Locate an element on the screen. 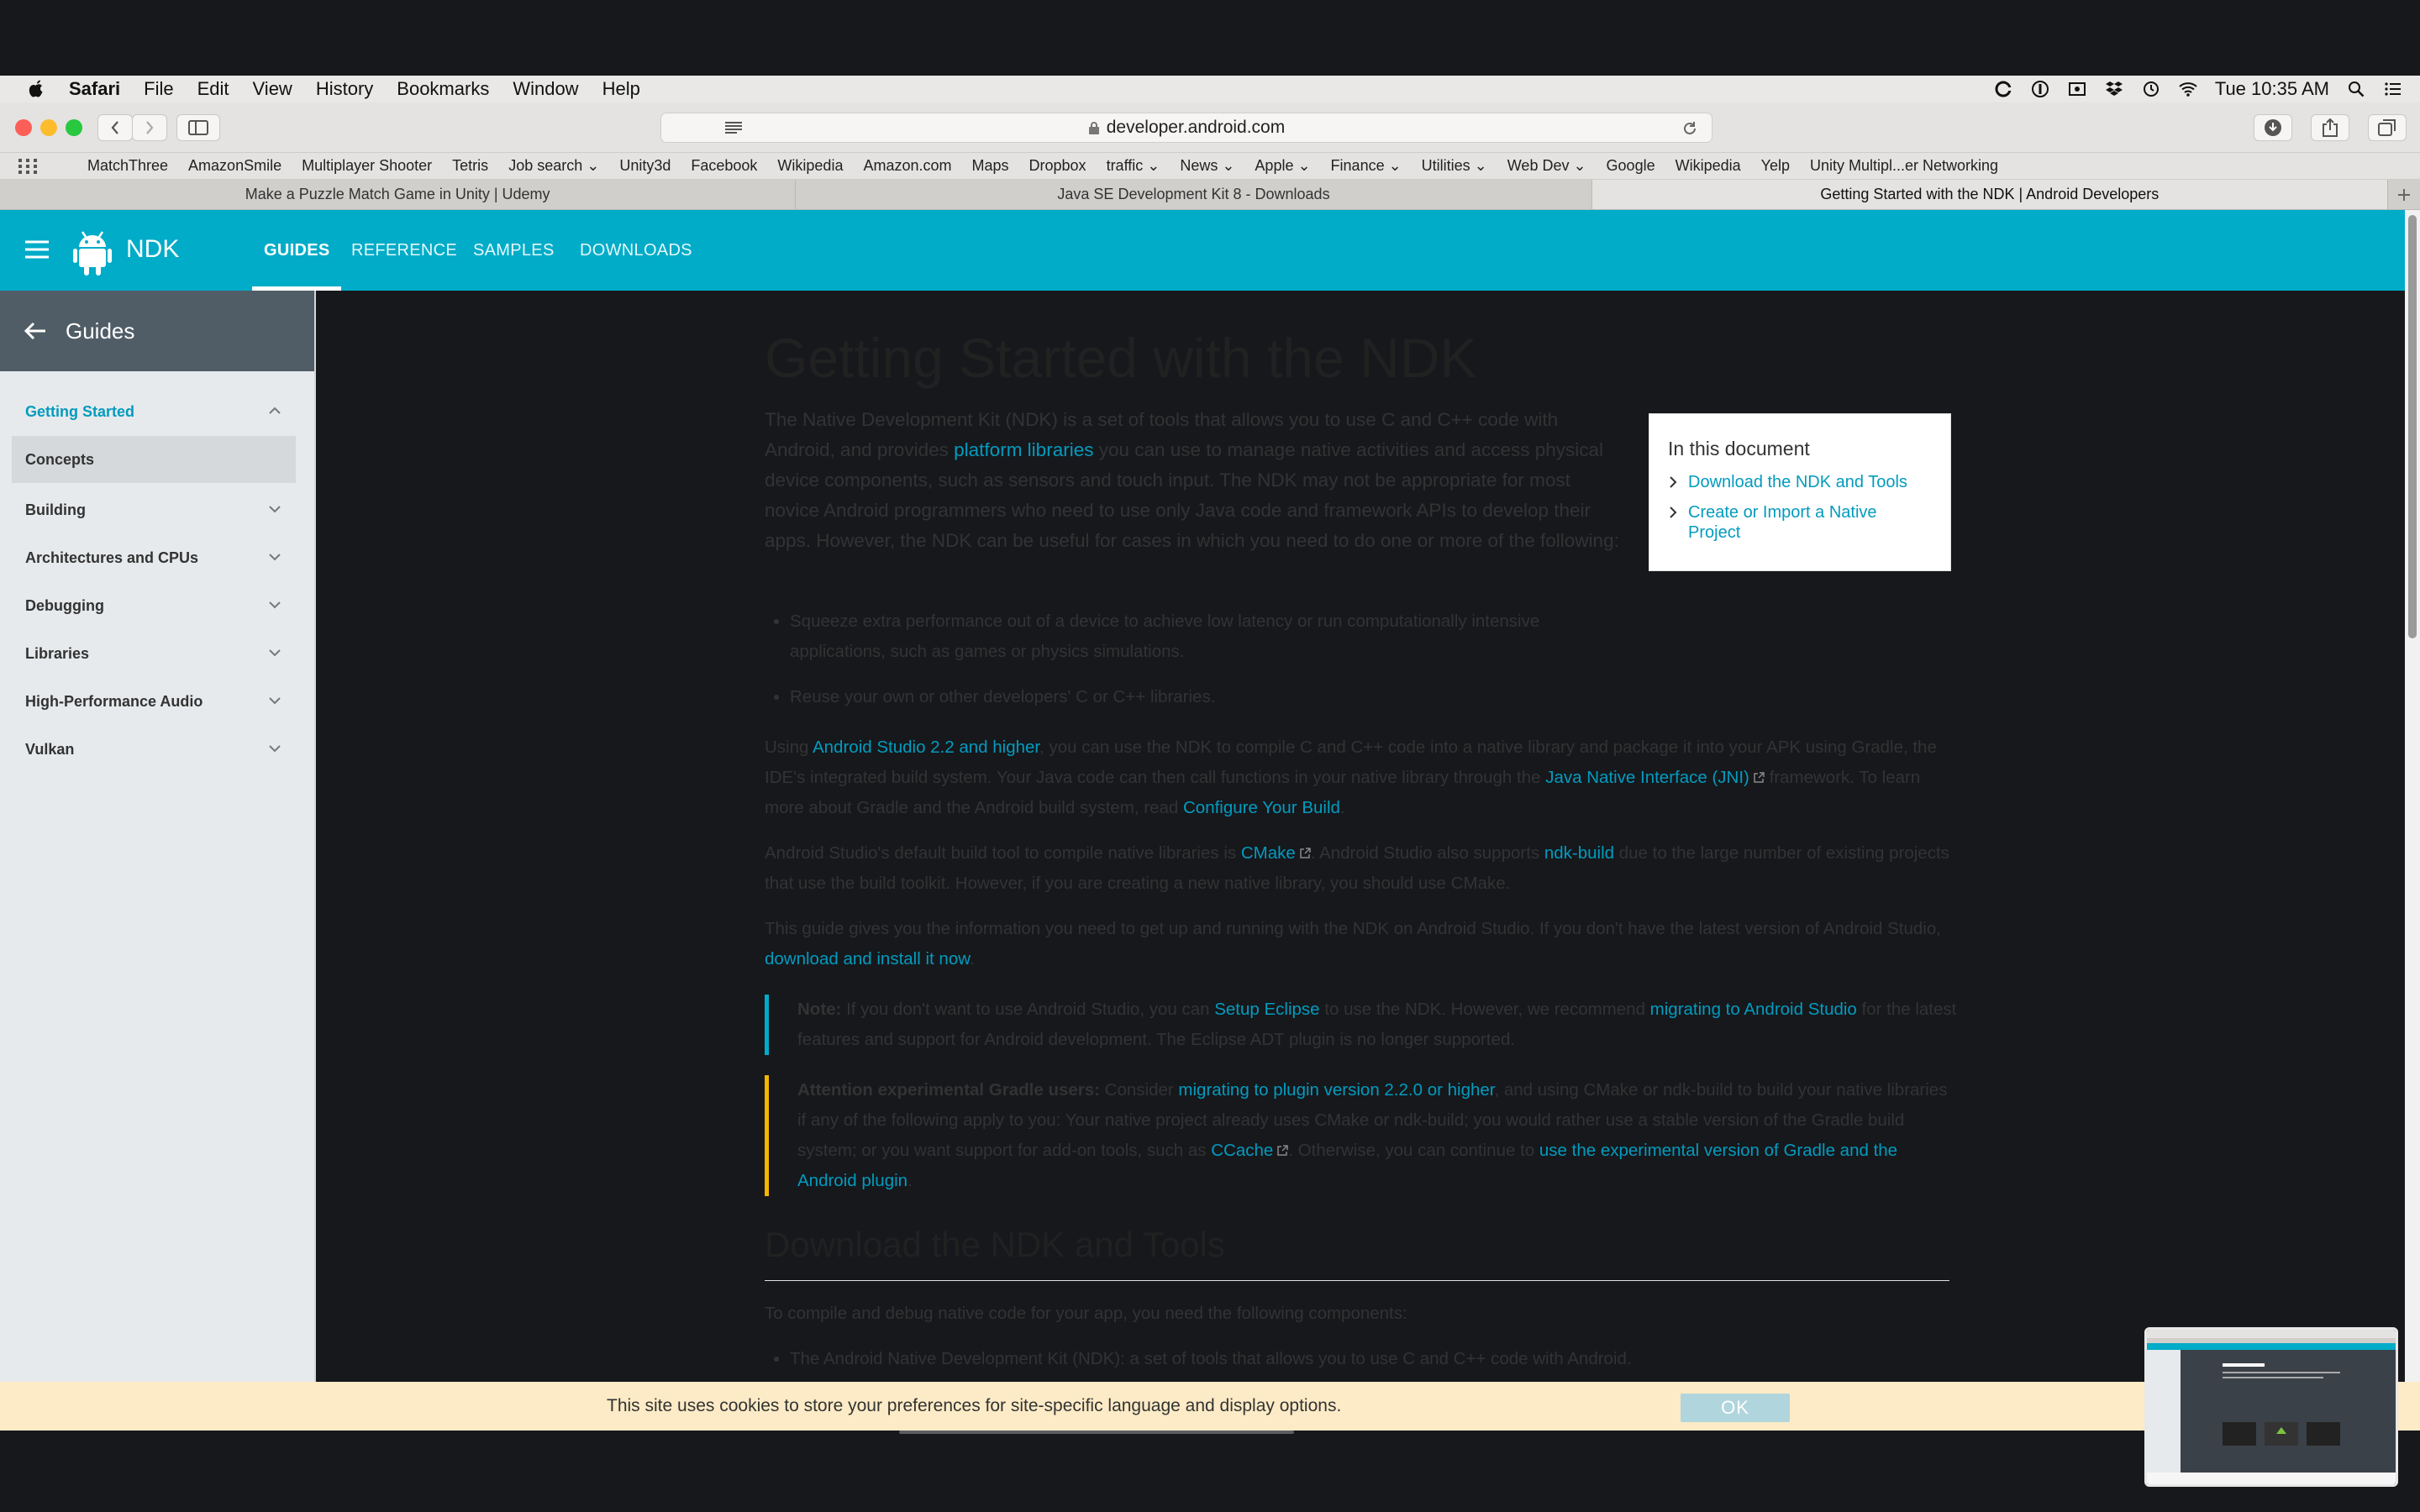  bookmark-folder: News ⌄ is located at coordinates (1207, 166).